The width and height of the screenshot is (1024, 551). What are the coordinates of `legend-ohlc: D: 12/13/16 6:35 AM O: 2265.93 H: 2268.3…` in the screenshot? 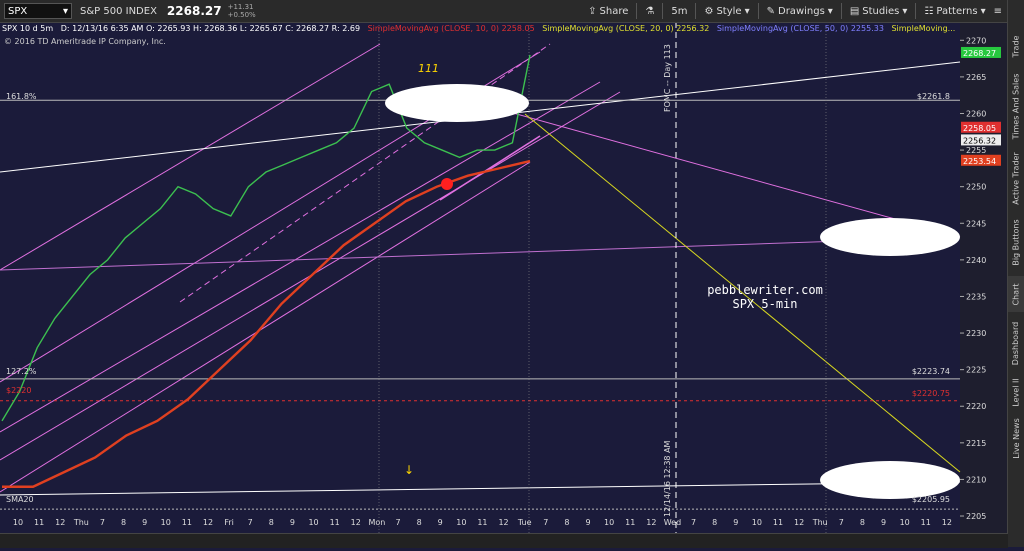 It's located at (210, 28).